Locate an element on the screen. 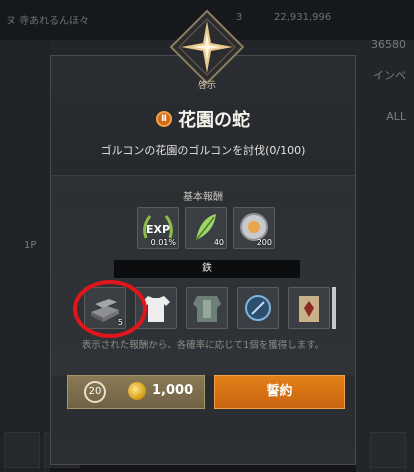 Image resolution: width=414 pixels, height=472 pixels. inventory-tab: インベ is located at coordinates (389, 75).